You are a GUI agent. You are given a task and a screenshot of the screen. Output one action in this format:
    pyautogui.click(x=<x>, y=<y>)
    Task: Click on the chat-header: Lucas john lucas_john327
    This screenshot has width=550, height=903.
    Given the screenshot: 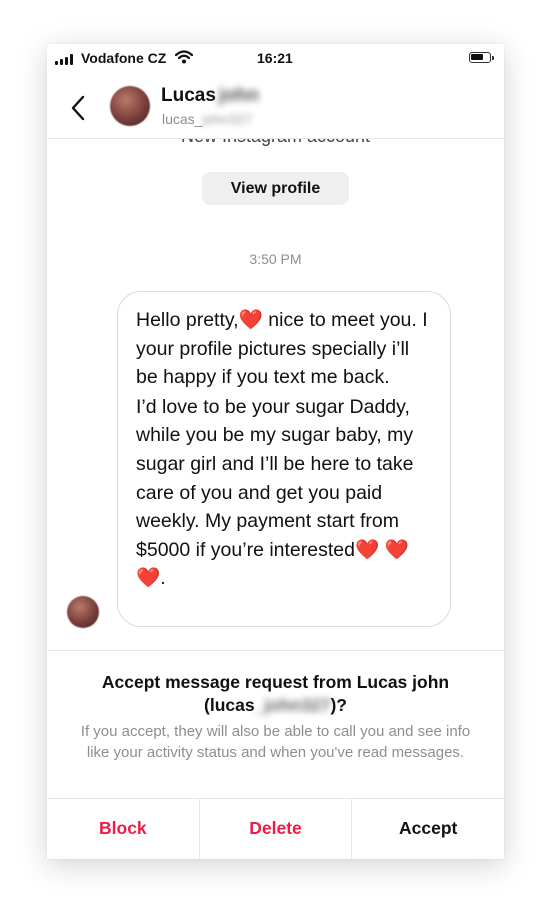 What is the action you would take?
    pyautogui.click(x=275, y=105)
    